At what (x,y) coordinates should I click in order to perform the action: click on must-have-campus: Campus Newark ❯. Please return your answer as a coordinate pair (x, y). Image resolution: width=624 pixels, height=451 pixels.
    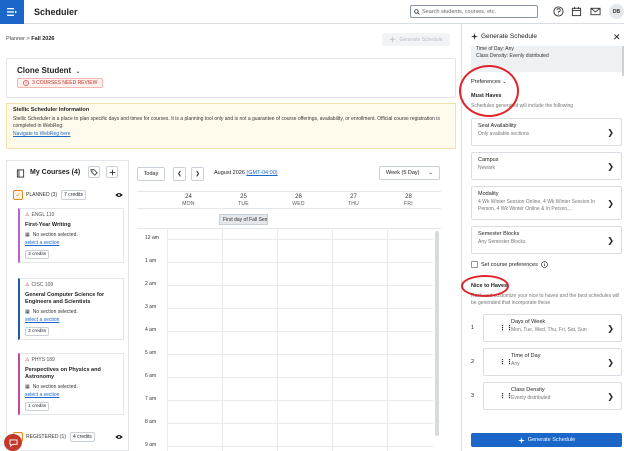
    Looking at the image, I should click on (546, 166).